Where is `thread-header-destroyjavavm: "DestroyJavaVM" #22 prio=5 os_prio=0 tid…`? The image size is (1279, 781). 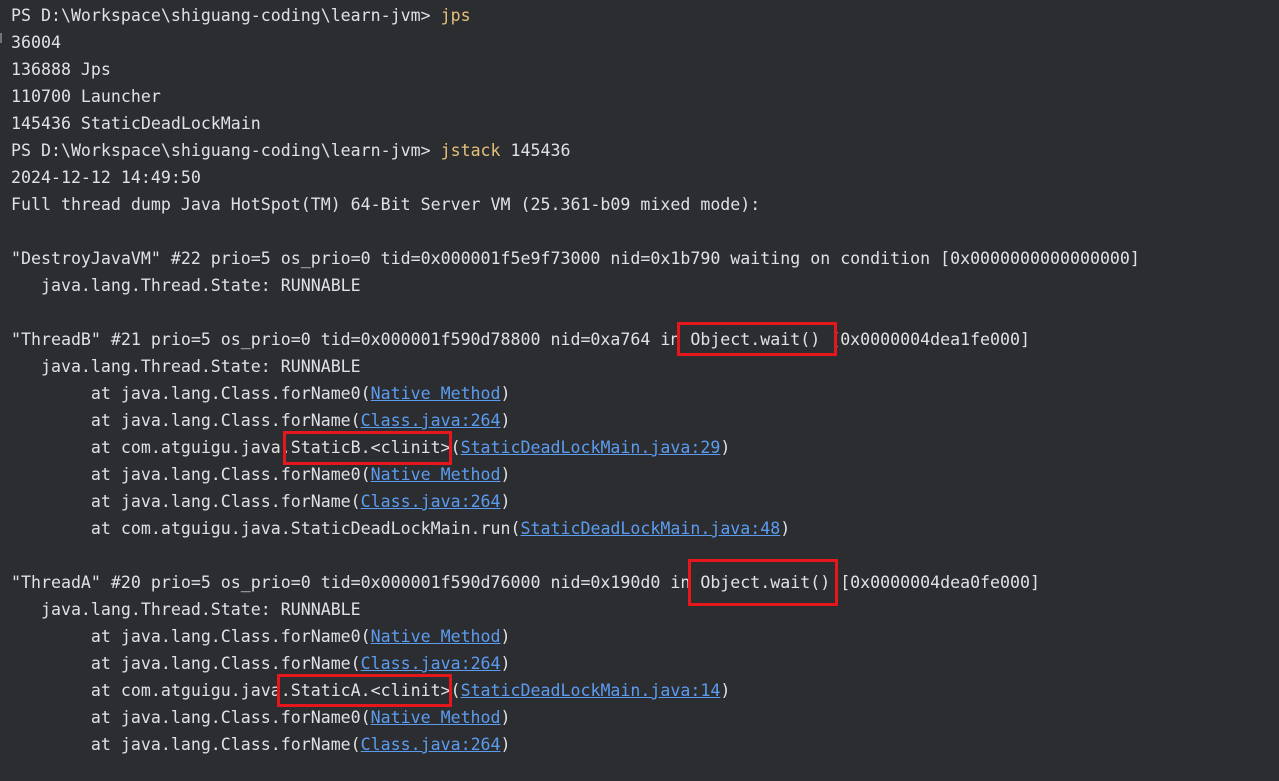
thread-header-destroyjavavm: "DestroyJavaVM" #22 prio=5 os_prio=0 tid… is located at coordinates (575, 258).